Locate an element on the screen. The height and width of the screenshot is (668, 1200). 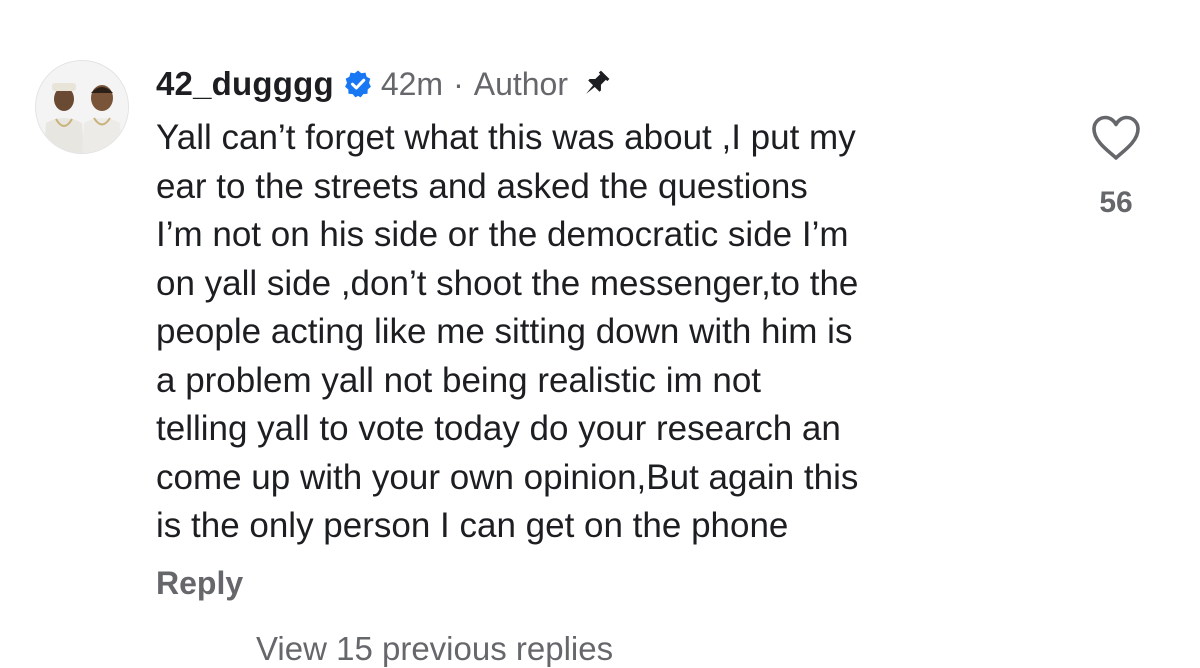
avatar-image is located at coordinates (82, 107).